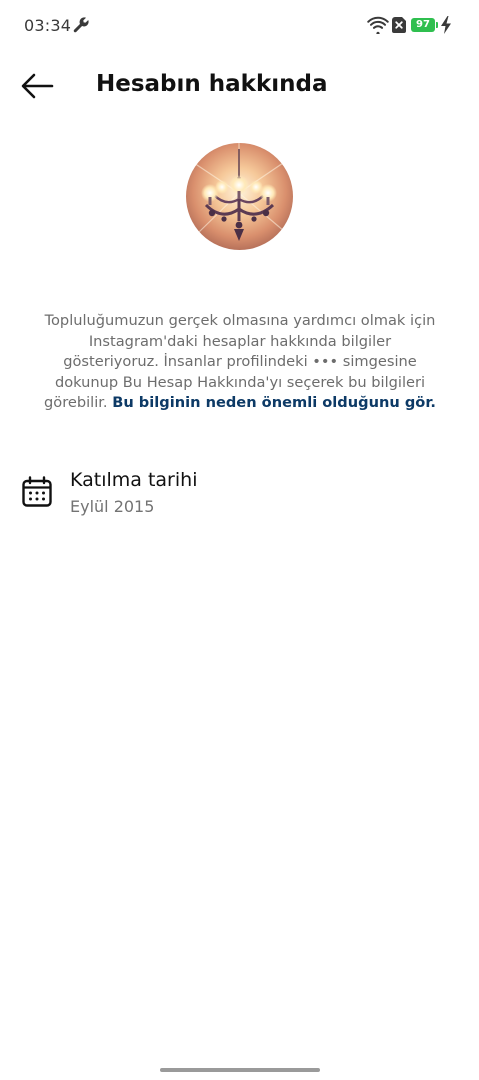  I want to click on home-indicator, so click(240, 1070).